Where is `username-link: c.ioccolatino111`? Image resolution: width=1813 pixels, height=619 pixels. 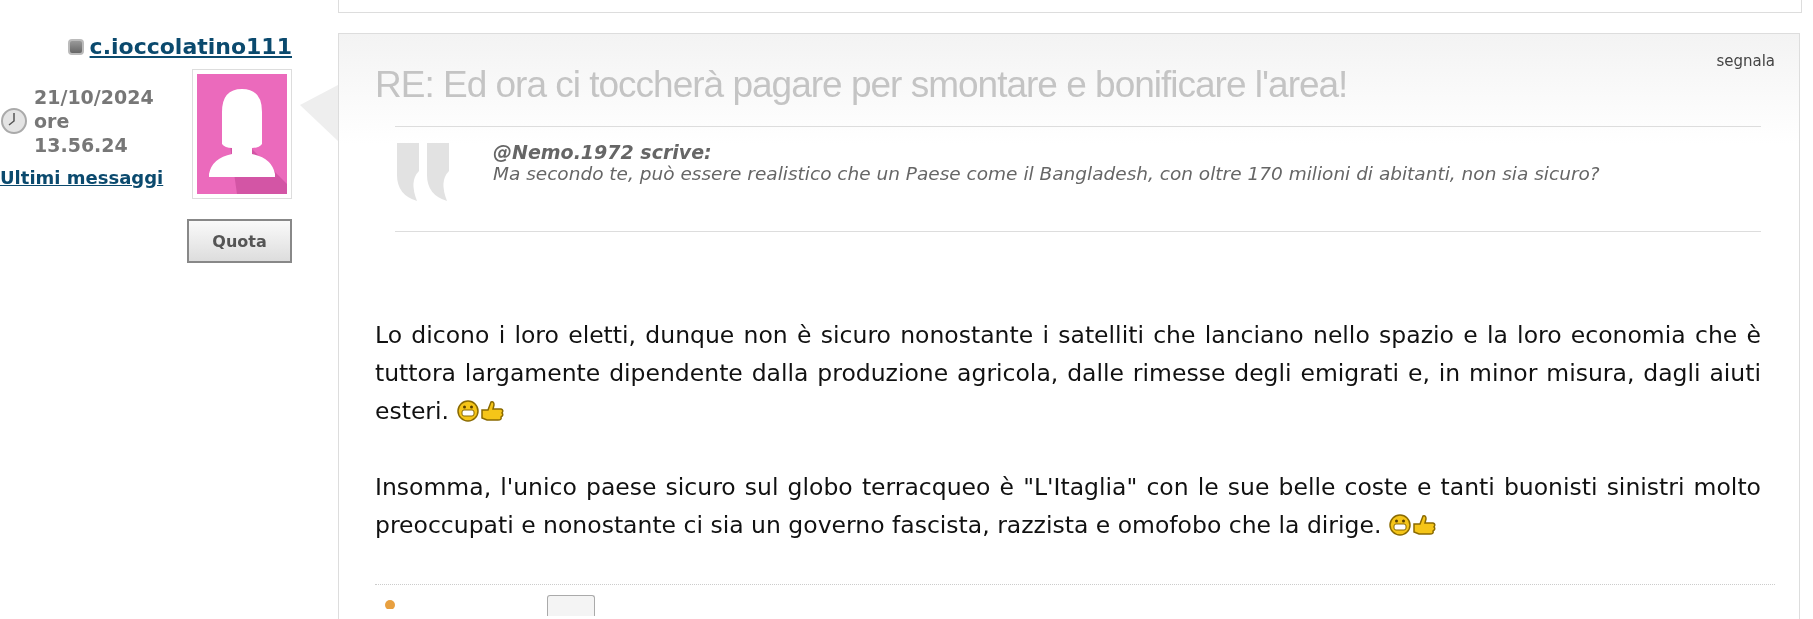 username-link: c.ioccolatino111 is located at coordinates (190, 46).